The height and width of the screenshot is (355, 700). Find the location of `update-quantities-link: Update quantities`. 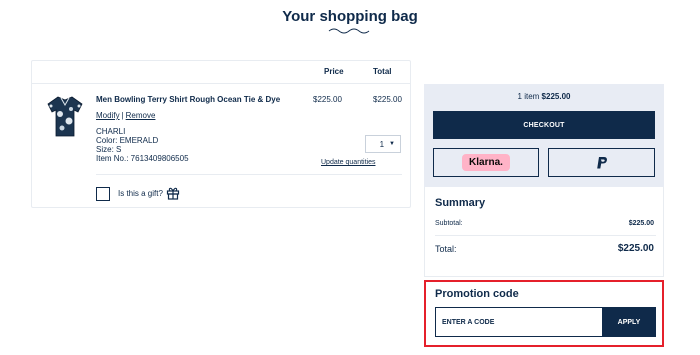

update-quantities-link: Update quantities is located at coordinates (348, 162).